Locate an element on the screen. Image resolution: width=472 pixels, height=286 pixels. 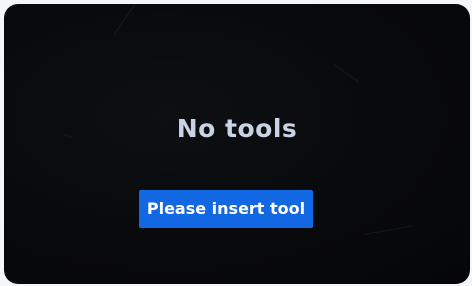
no-tools-title: No tools is located at coordinates (237, 128).